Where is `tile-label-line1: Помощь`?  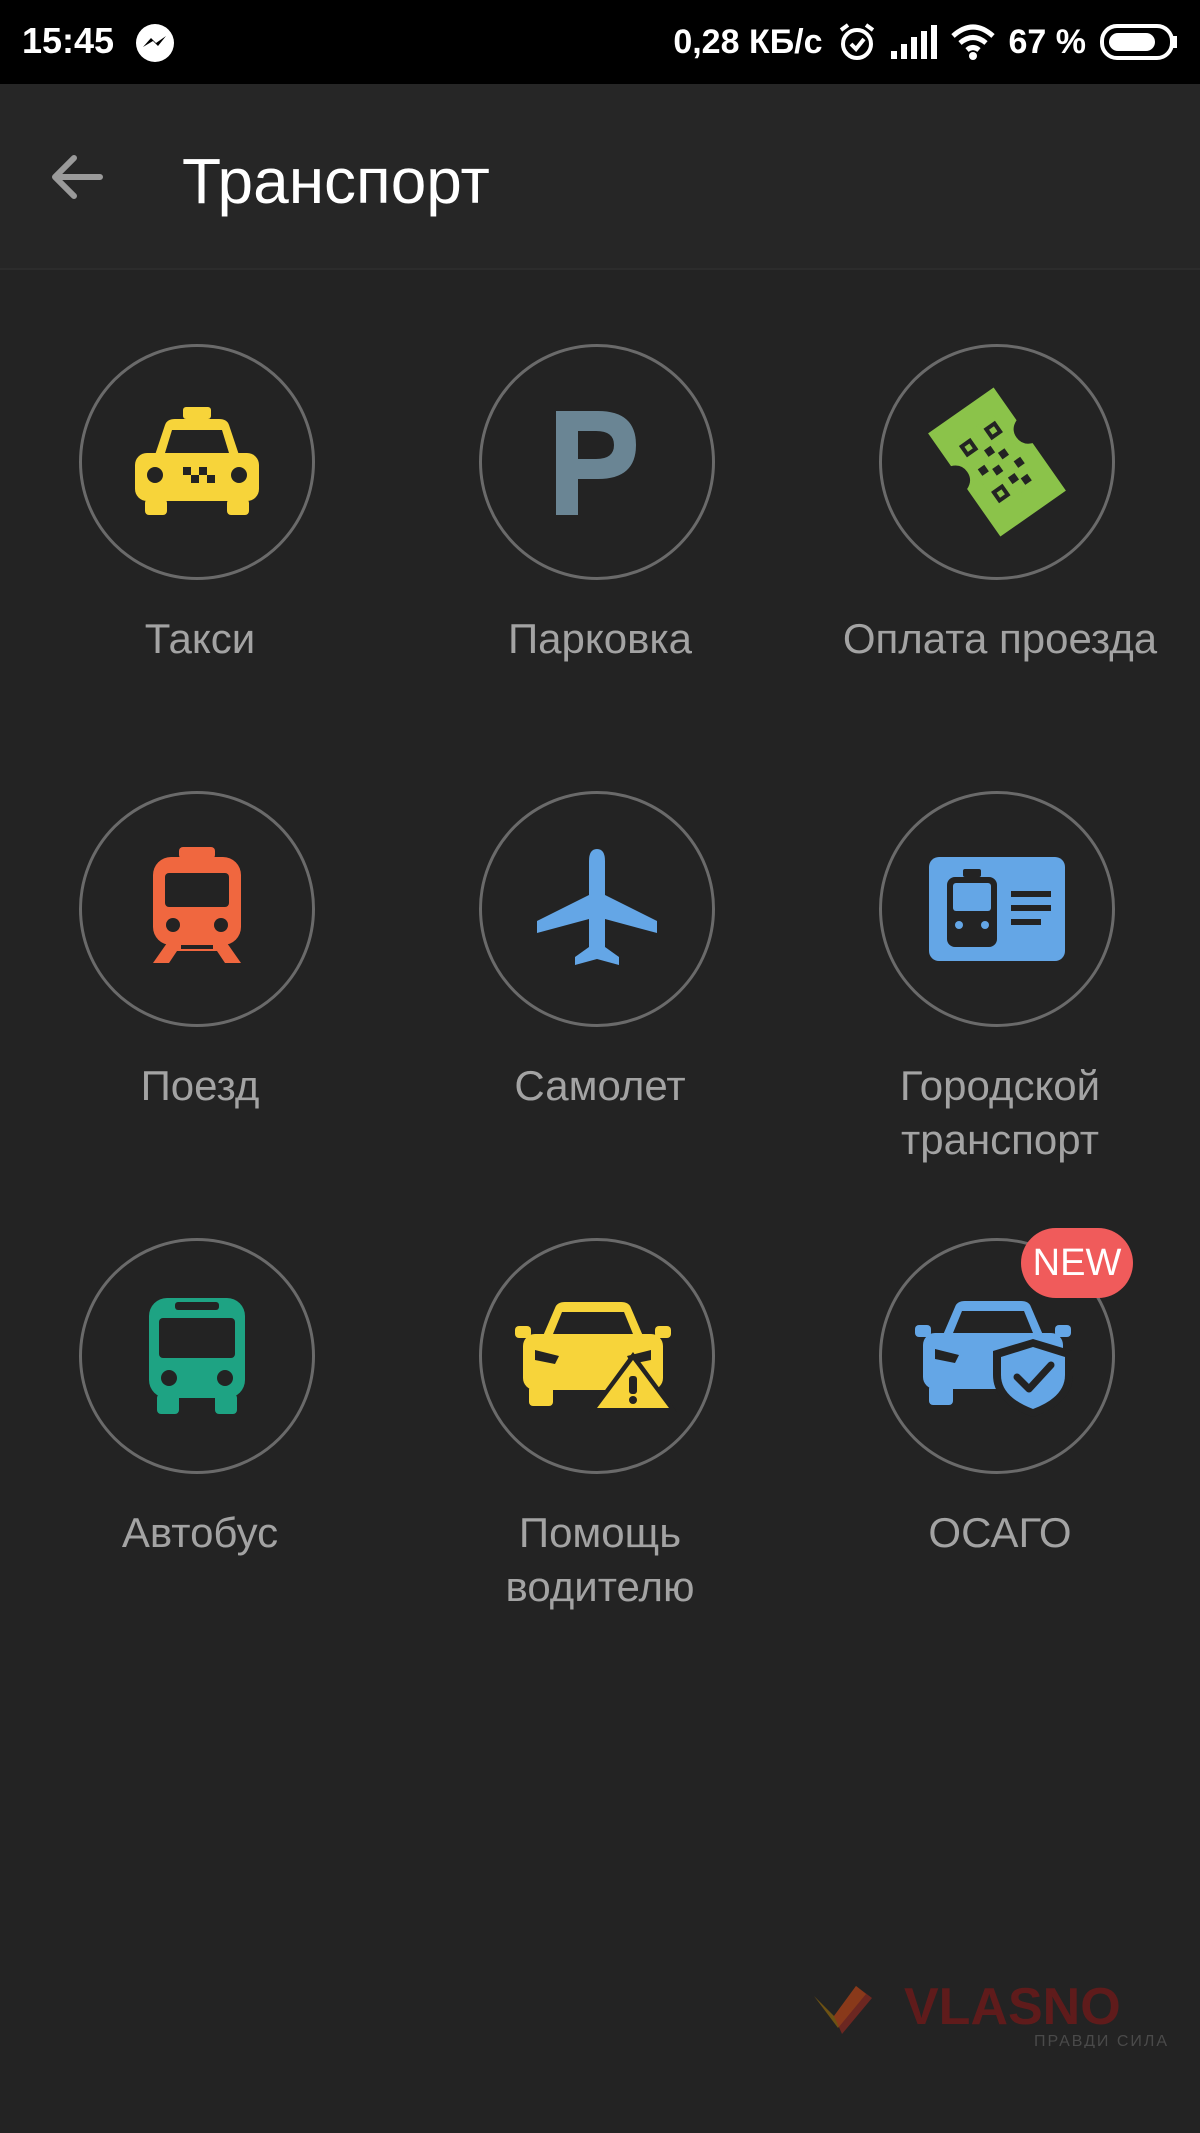
tile-label-line1: Помощь is located at coordinates (600, 1532).